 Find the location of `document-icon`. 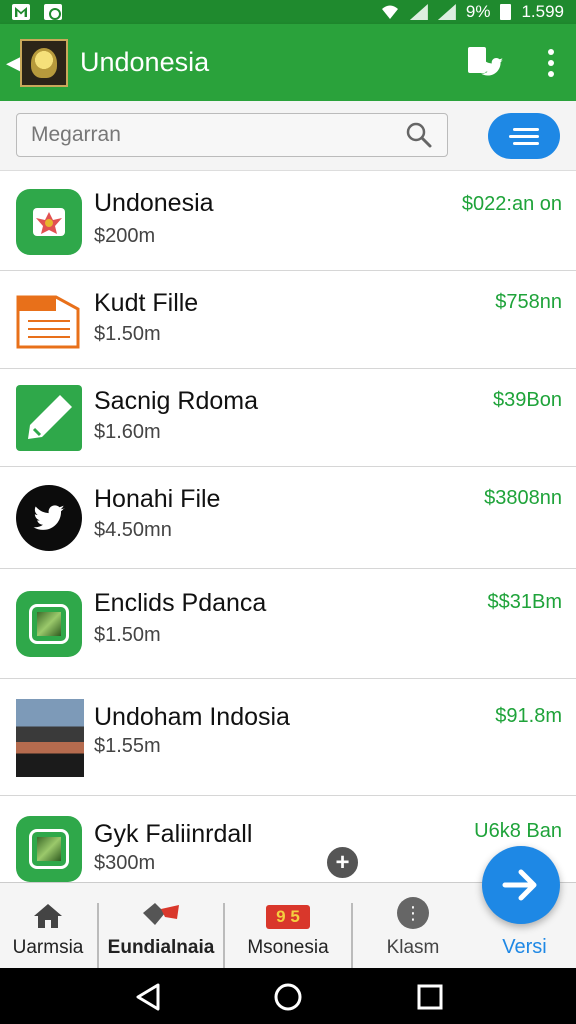

document-icon is located at coordinates (49, 322).